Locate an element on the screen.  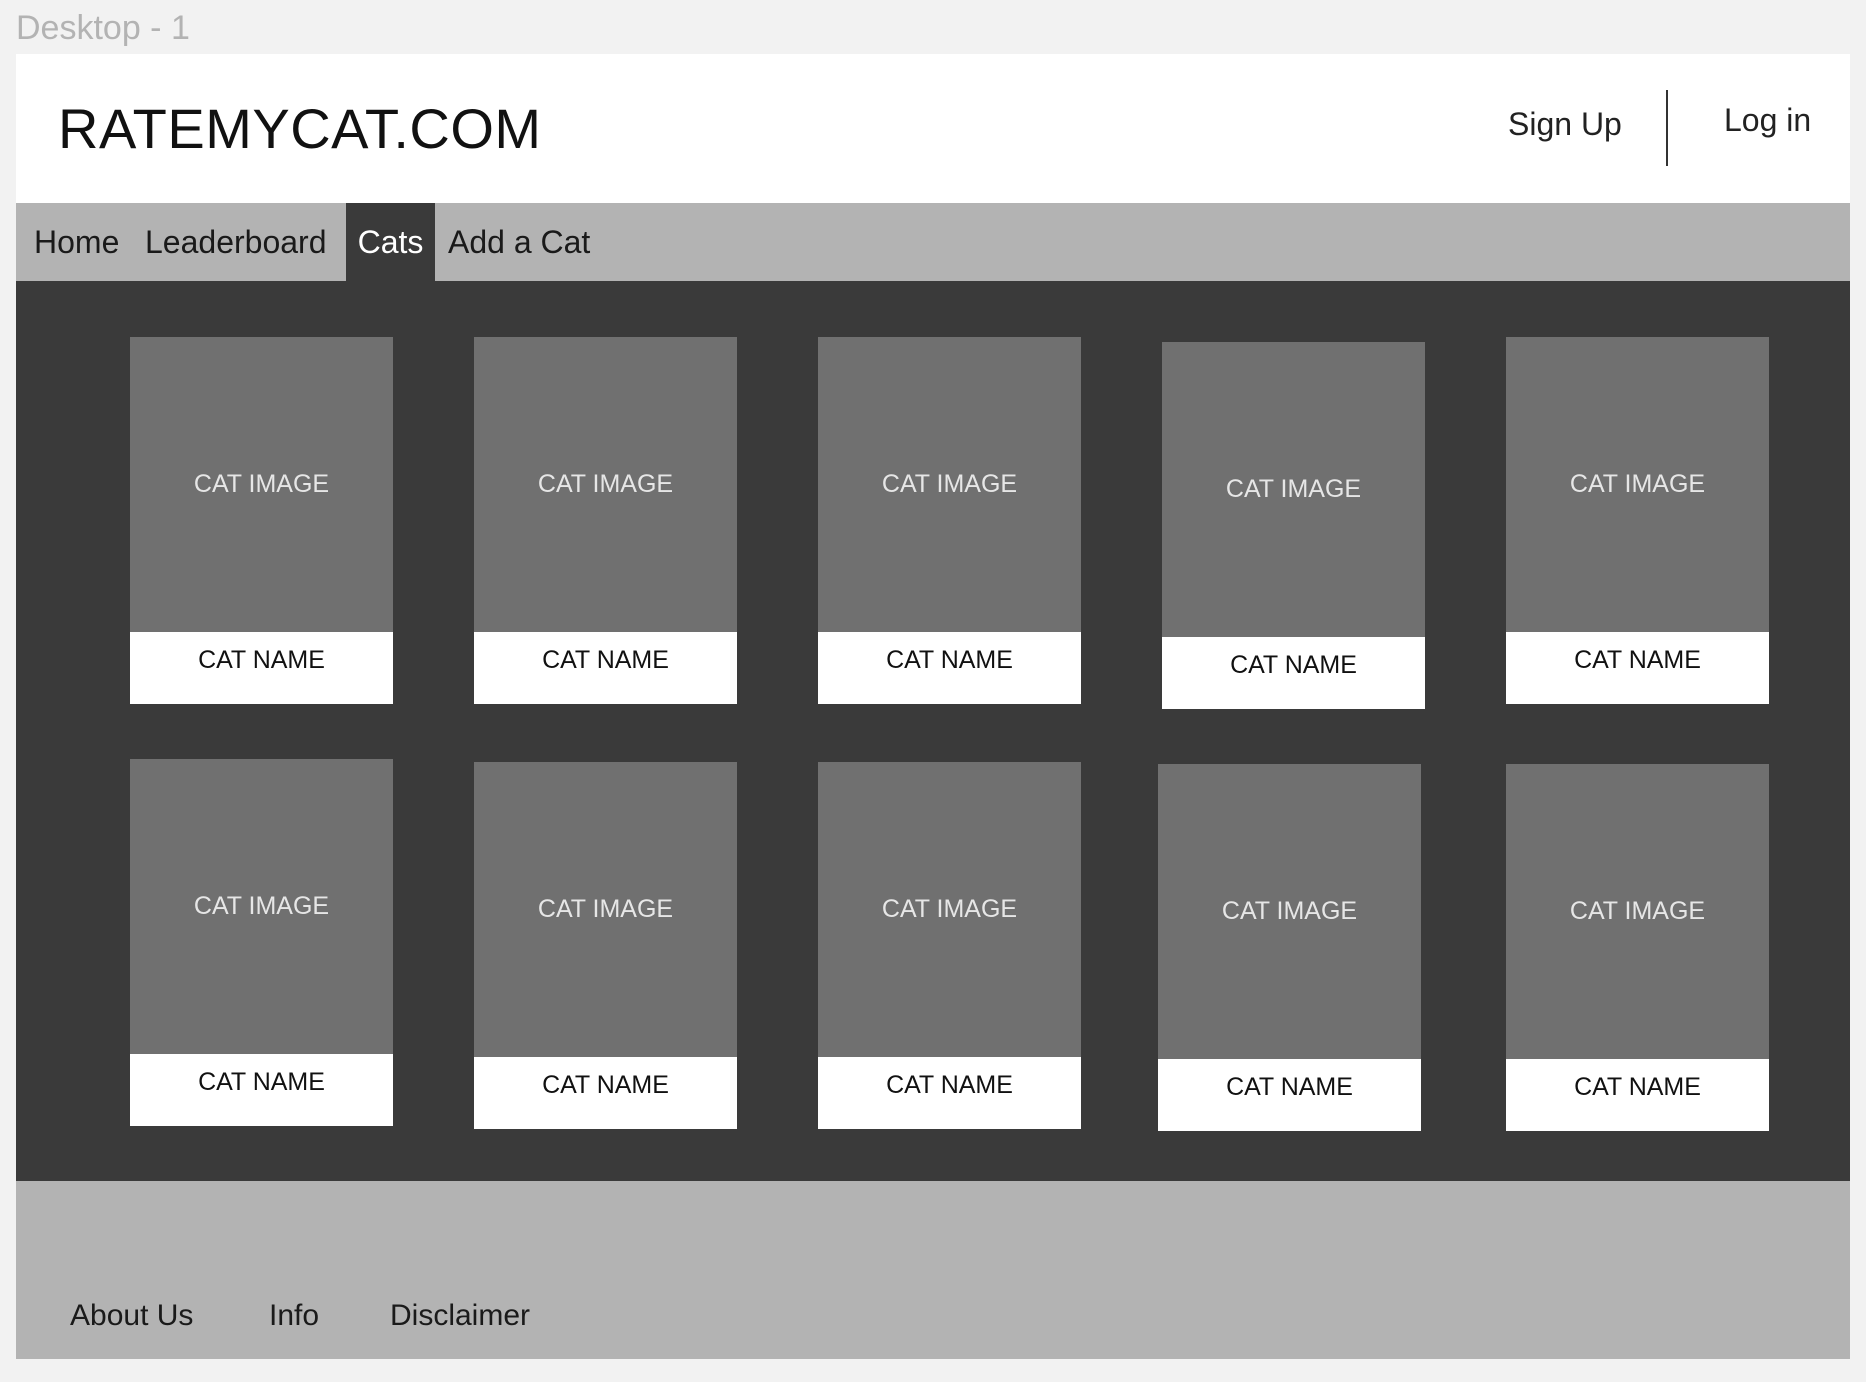
nav-item-home: Home is located at coordinates (76, 242).